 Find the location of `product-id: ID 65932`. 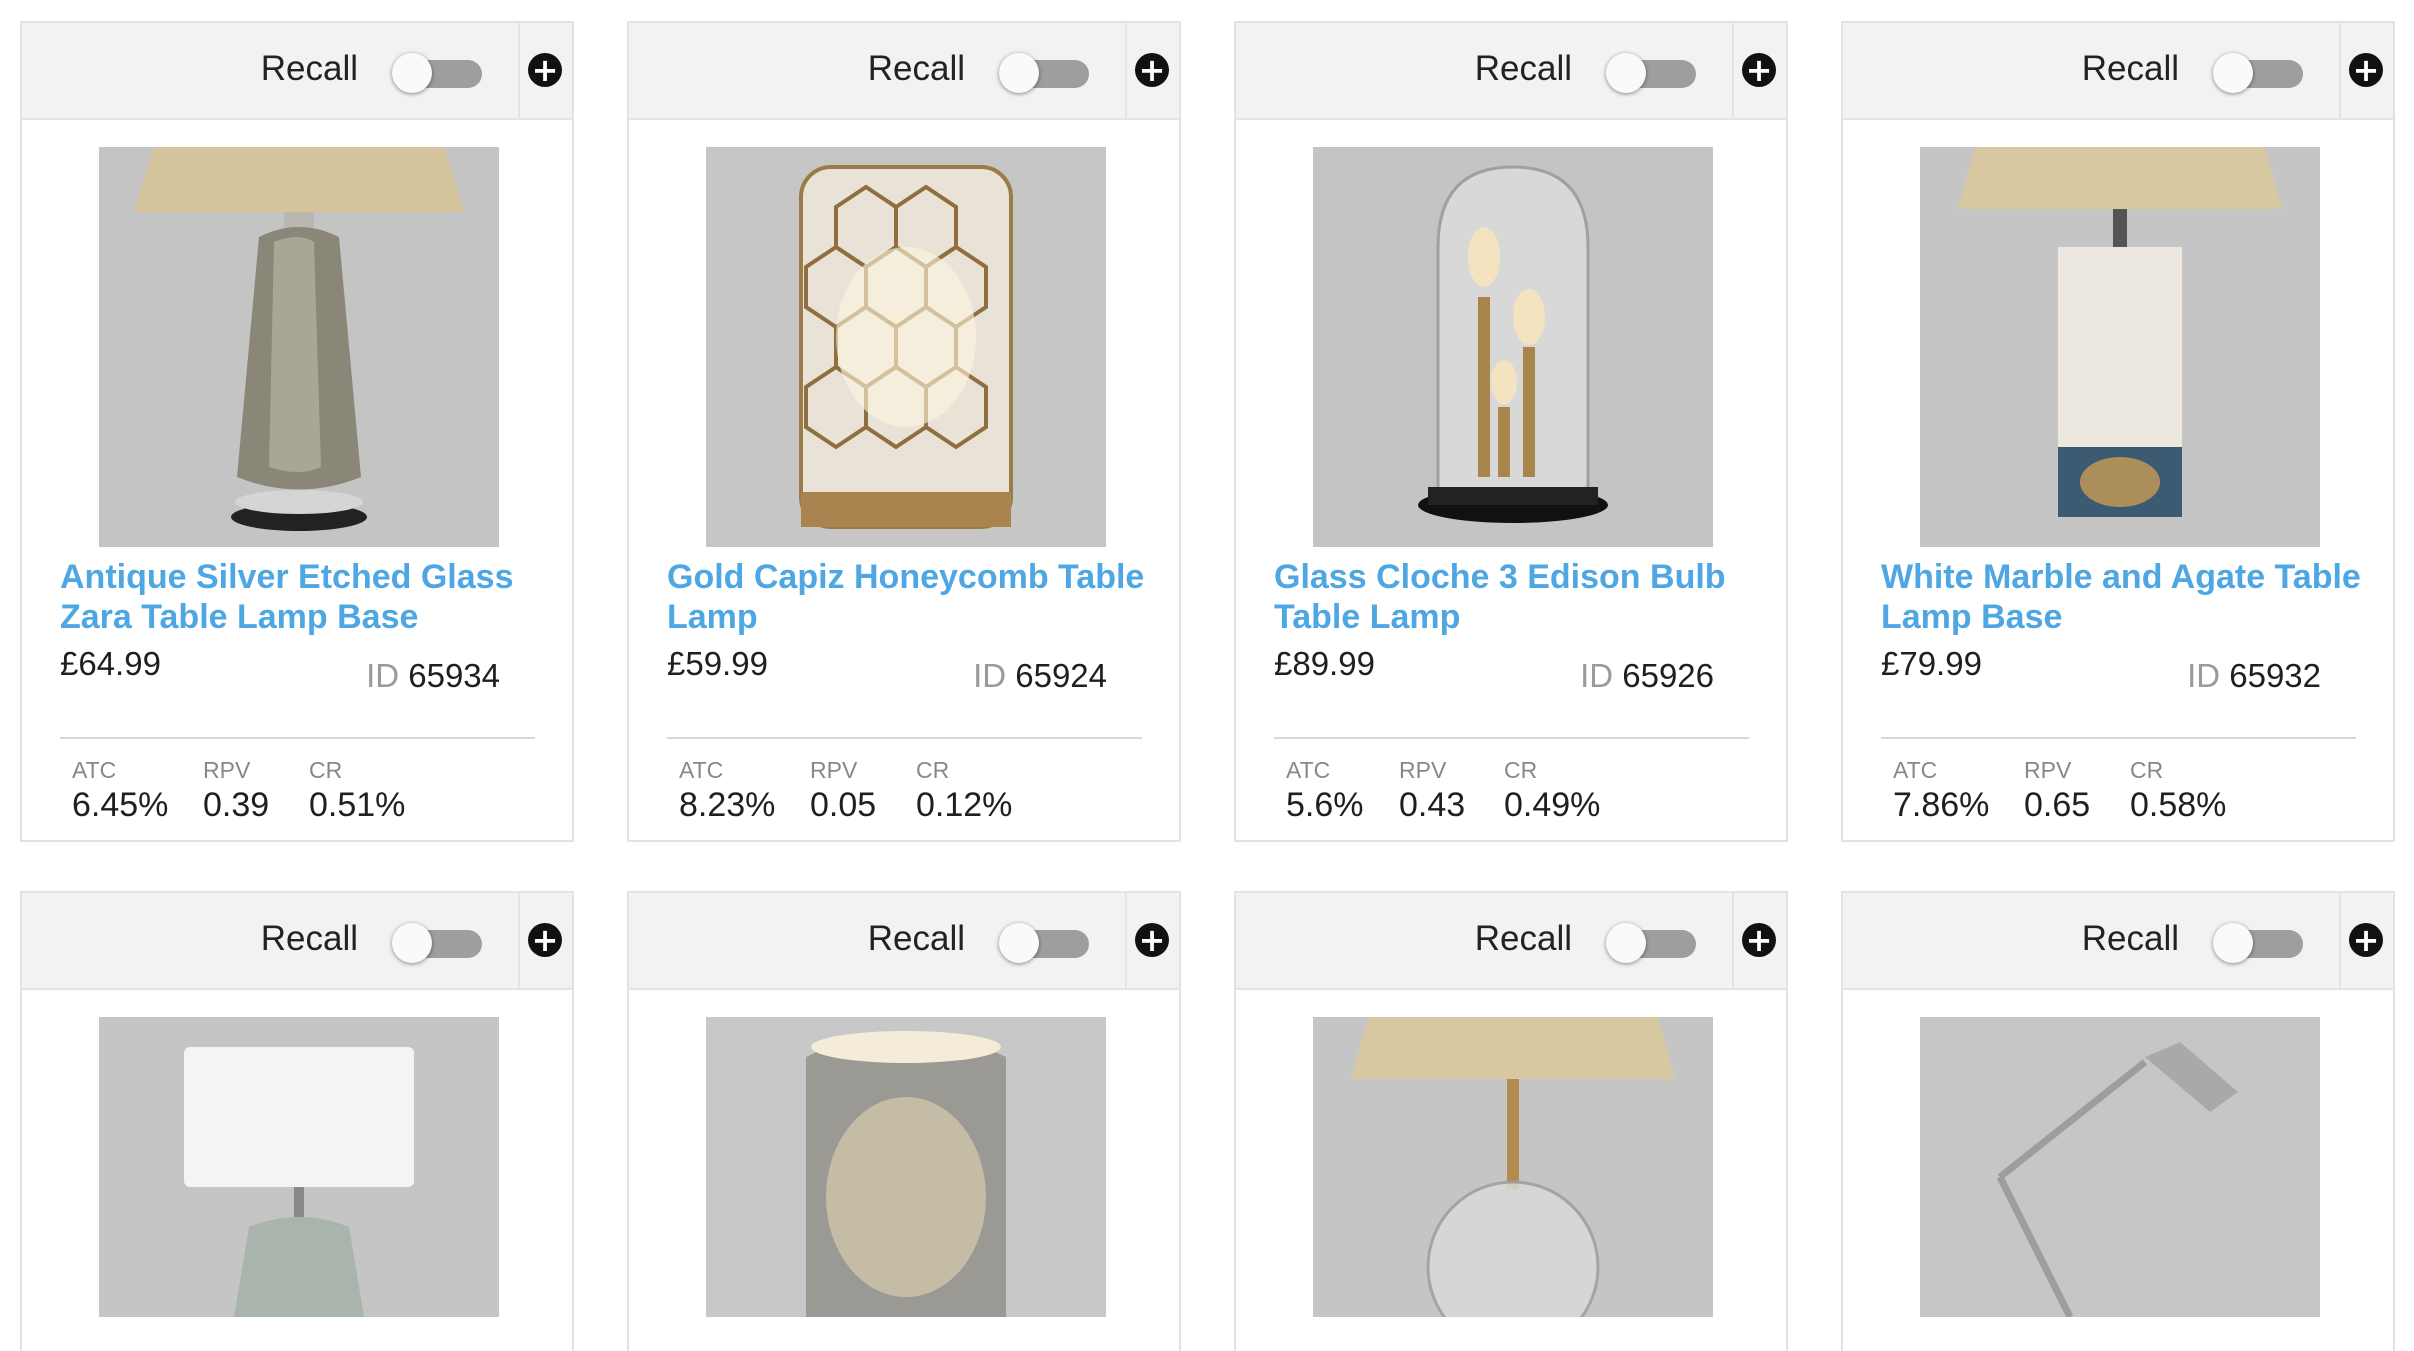

product-id: ID 65932 is located at coordinates (2254, 675).